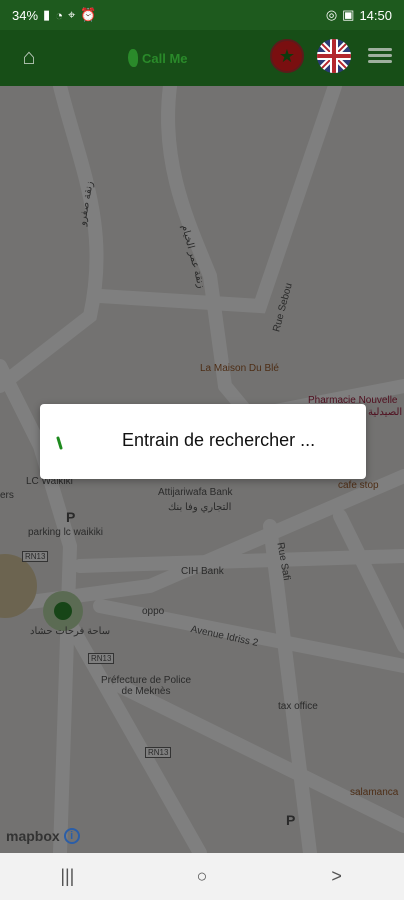 The height and width of the screenshot is (900, 404). What do you see at coordinates (72, 14) in the screenshot?
I see `location-icon: ⌖` at bounding box center [72, 14].